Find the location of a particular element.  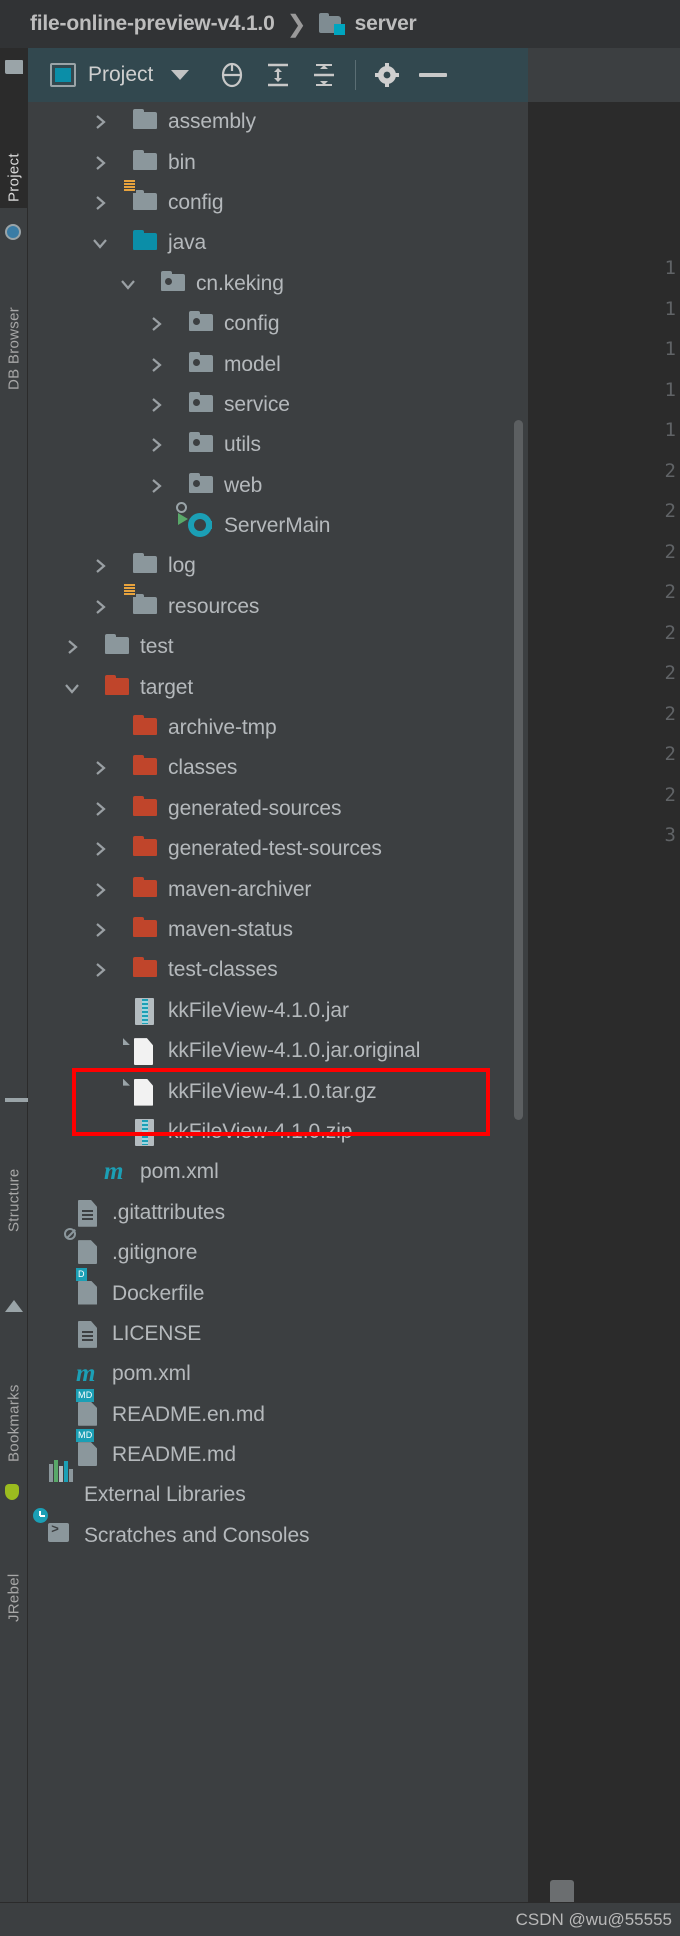

tree-row: kkFileView-4.1.0.tar.gz is located at coordinates (278, 1091).